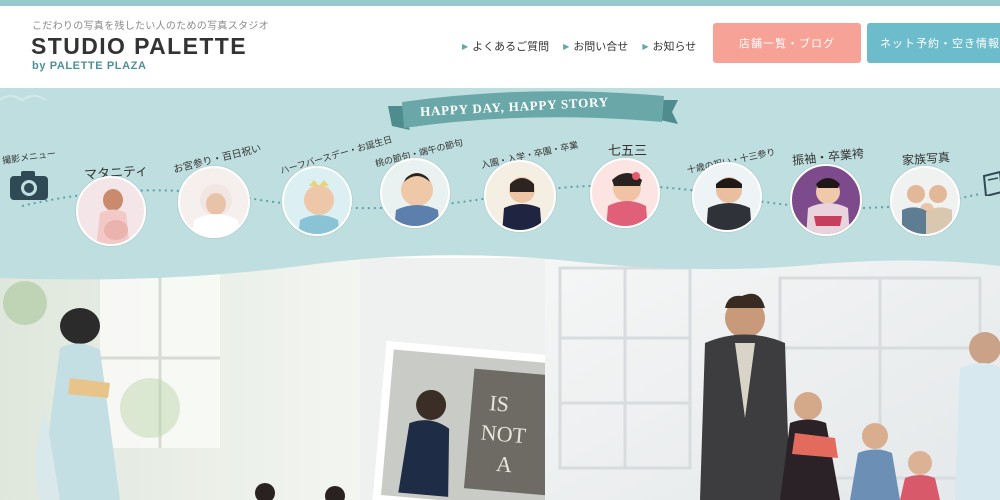 The width and height of the screenshot is (1000, 500). Describe the element at coordinates (511, 46) in the screenshot. I see `nav-link-label: よくあるご質問` at that location.